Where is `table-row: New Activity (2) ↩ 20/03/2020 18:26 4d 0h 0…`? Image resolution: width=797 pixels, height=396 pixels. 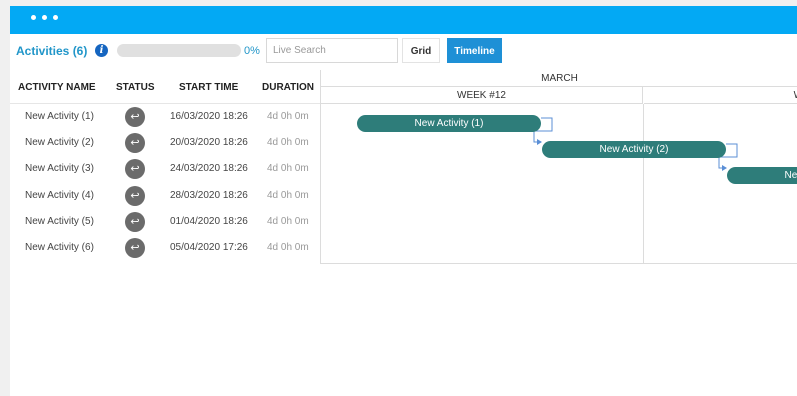 table-row: New Activity (2) ↩ 20/03/2020 18:26 4d 0h 0… is located at coordinates (165, 143).